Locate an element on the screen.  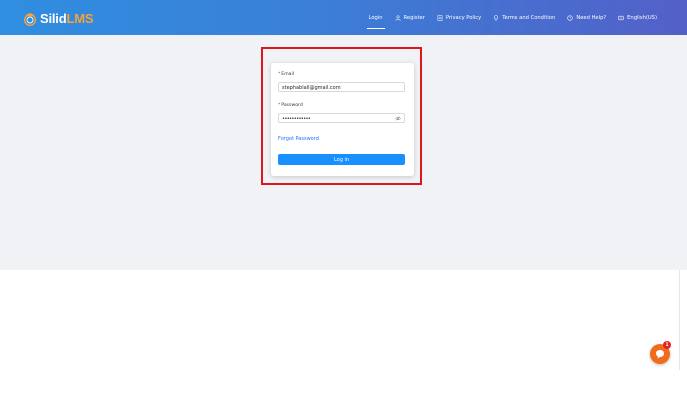
nav-privacy-policy: Privacy Policy is located at coordinates (459, 17).